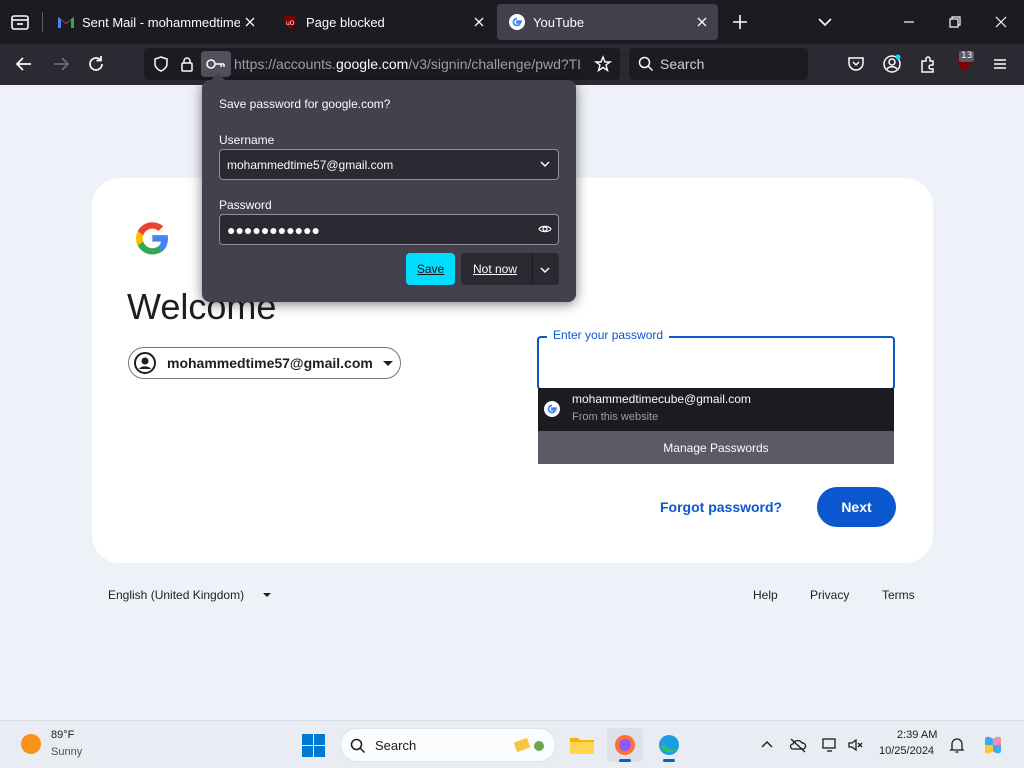  I want to click on weather-condition: Sunny, so click(67, 752).